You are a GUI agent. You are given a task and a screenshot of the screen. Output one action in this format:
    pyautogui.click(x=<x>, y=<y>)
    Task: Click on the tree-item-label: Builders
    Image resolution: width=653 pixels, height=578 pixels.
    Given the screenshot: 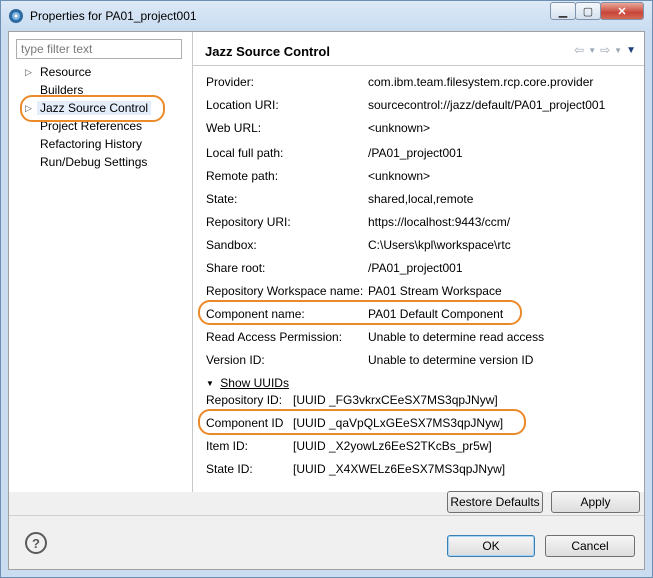 What is the action you would take?
    pyautogui.click(x=62, y=90)
    